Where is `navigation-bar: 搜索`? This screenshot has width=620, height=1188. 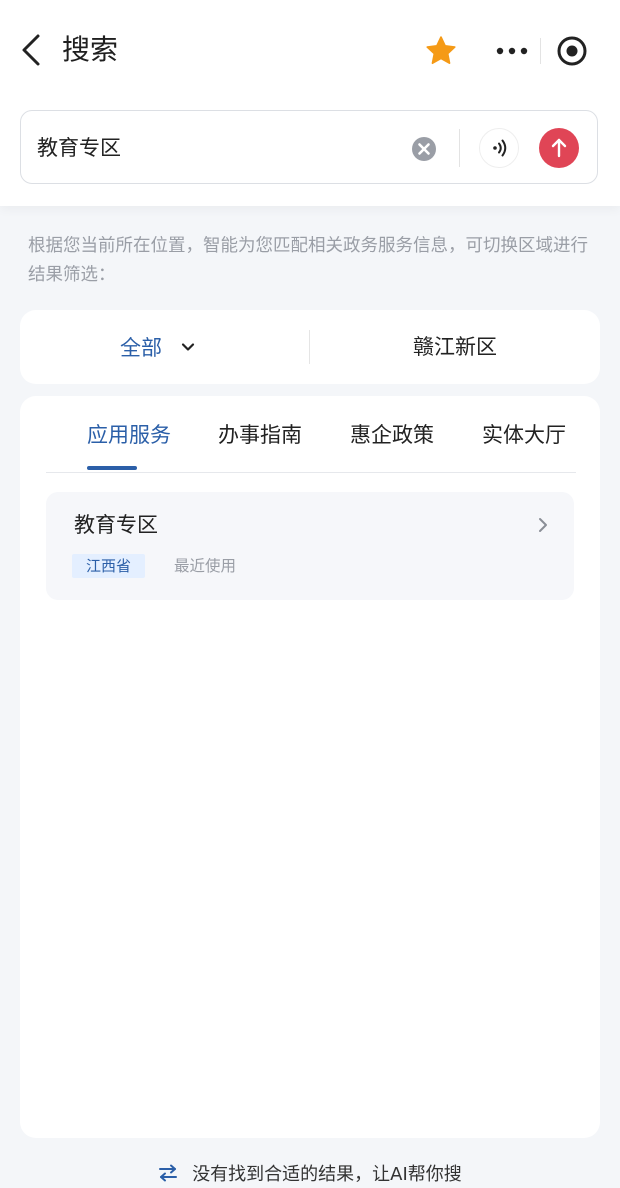 navigation-bar: 搜索 is located at coordinates (310, 50).